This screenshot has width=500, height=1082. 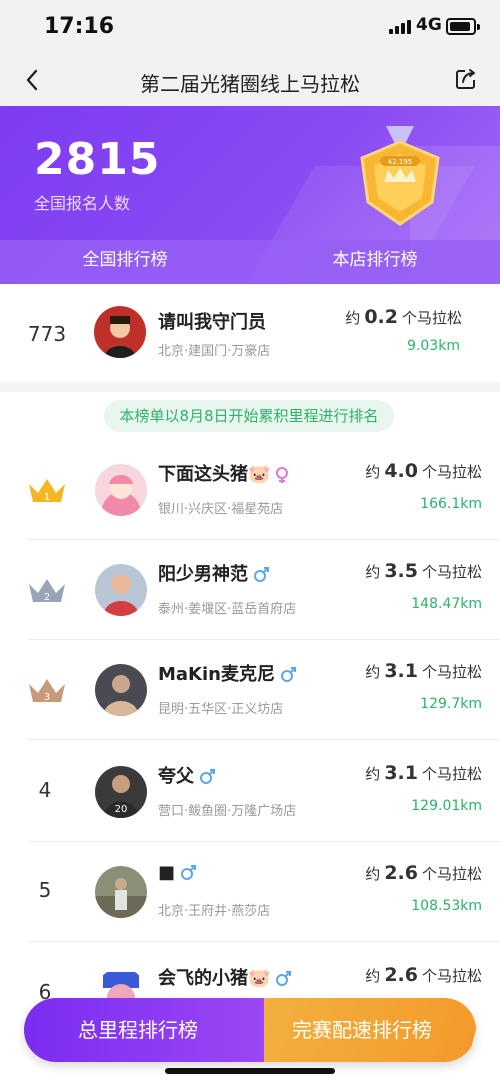 What do you see at coordinates (212, 322) in the screenshot?
I see `user-name: 请叫我守门员` at bounding box center [212, 322].